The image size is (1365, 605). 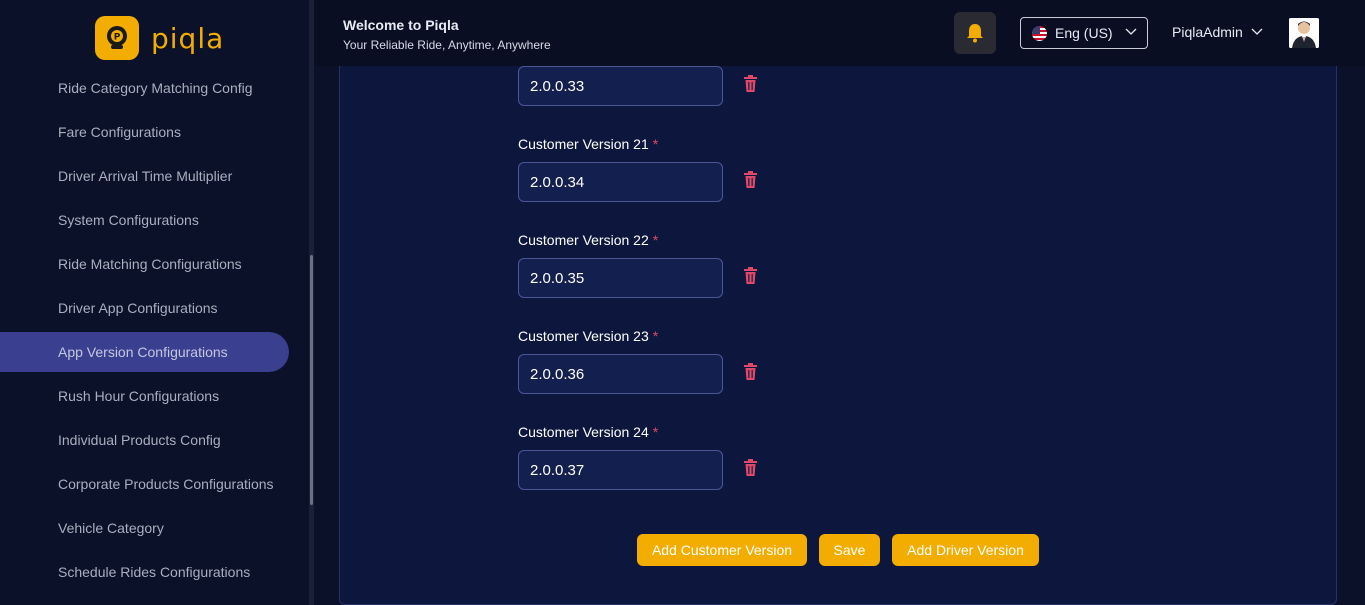 I want to click on sidebar-item-ride-category-matching: Ride Category Matching Config, so click(x=144, y=88).